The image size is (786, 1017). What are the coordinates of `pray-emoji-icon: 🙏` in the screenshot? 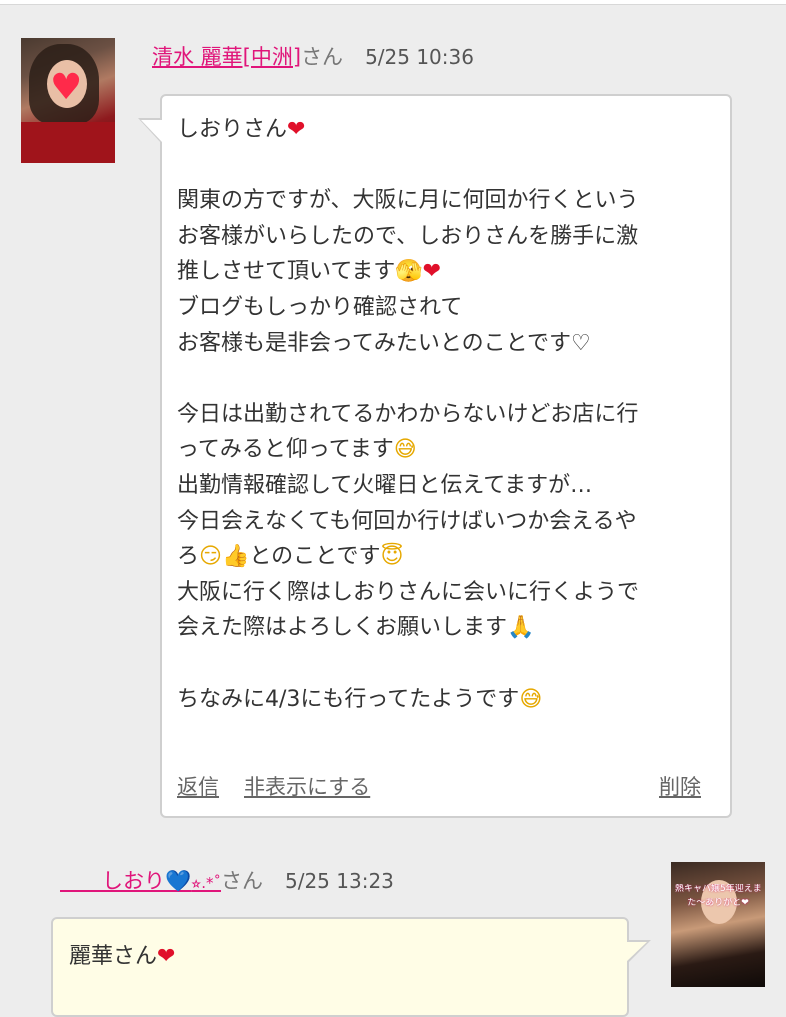 It's located at (521, 628).